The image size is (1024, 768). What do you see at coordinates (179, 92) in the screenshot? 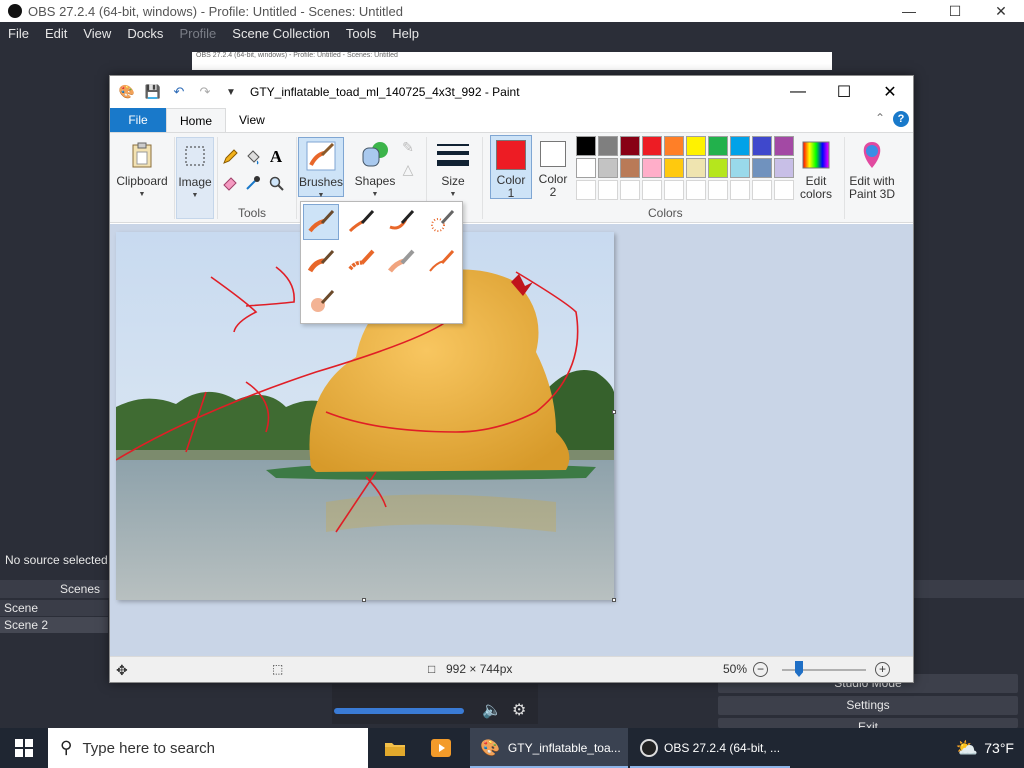
I see `undo-icon: ↶` at bounding box center [179, 92].